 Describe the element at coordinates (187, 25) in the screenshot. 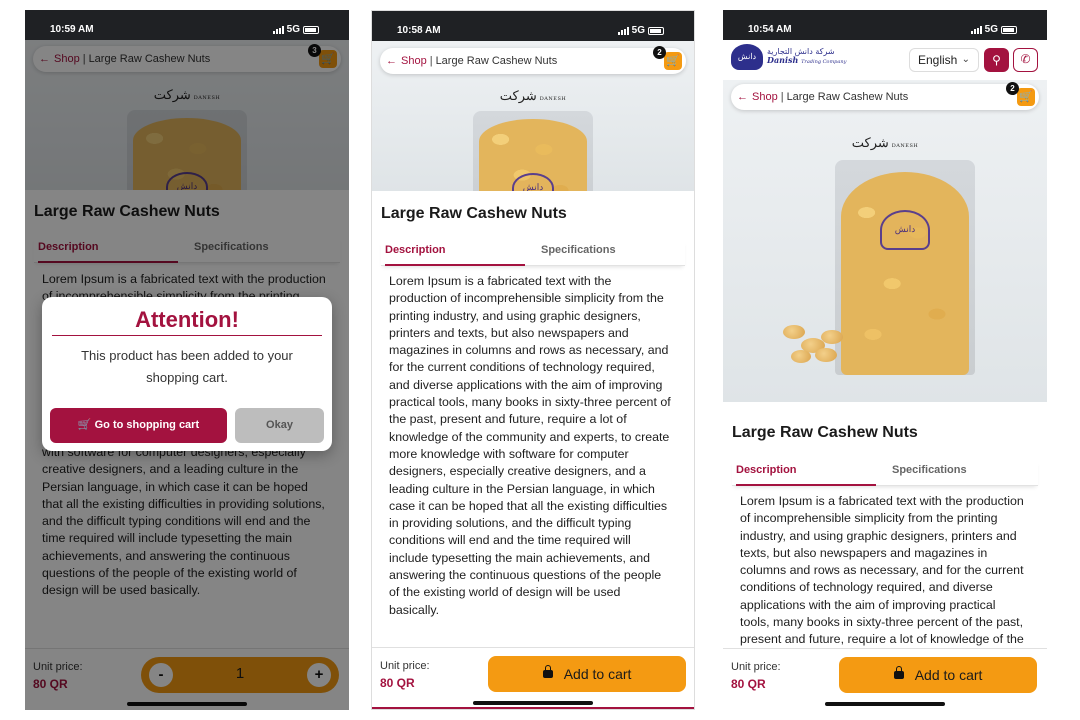

I see `status-bar: 10:59 AM 5G` at that location.